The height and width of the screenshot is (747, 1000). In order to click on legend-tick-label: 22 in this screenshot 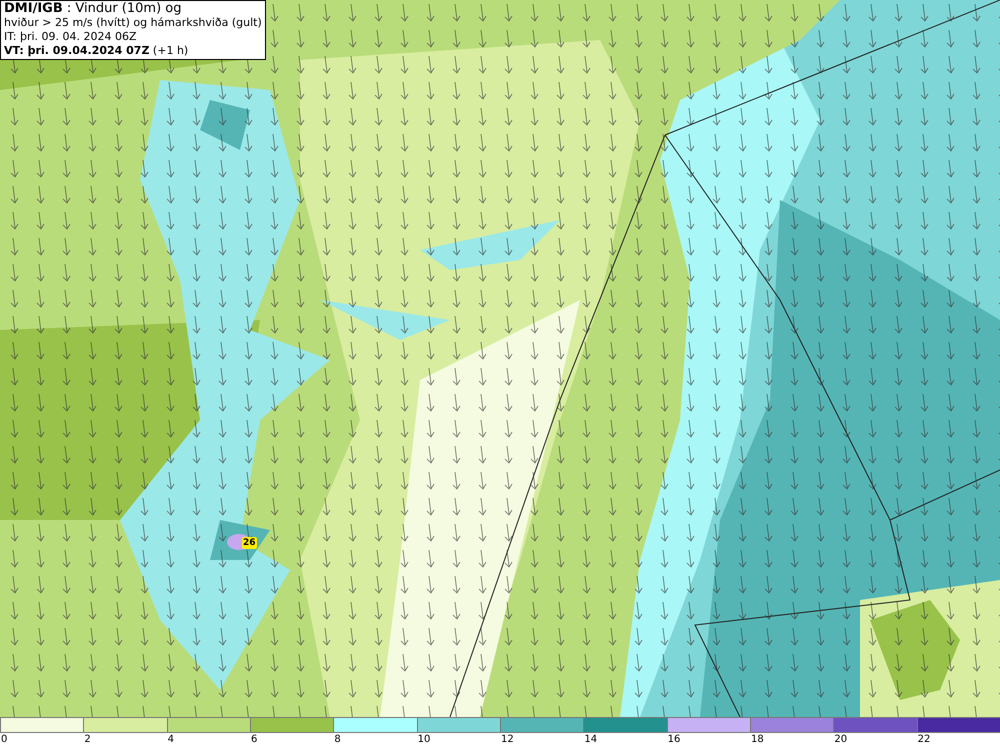, I will do `click(923, 740)`.